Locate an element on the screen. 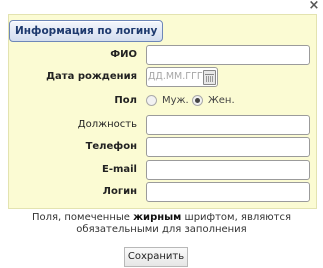  fio-row: ФИО is located at coordinates (161, 55).